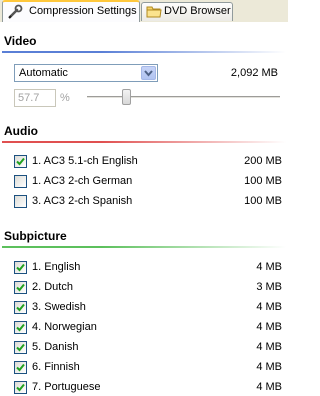 Image resolution: width=320 pixels, height=396 pixels. Describe the element at coordinates (43, 73) in the screenshot. I see `video-mode-value: Automatic` at that location.